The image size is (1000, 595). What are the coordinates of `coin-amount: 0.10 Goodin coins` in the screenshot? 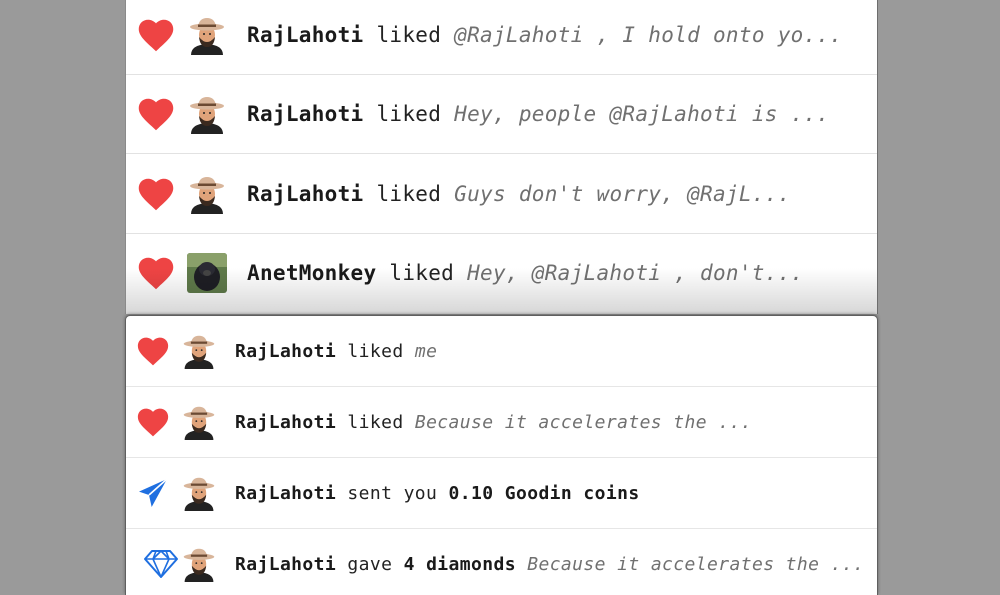 It's located at (544, 493).